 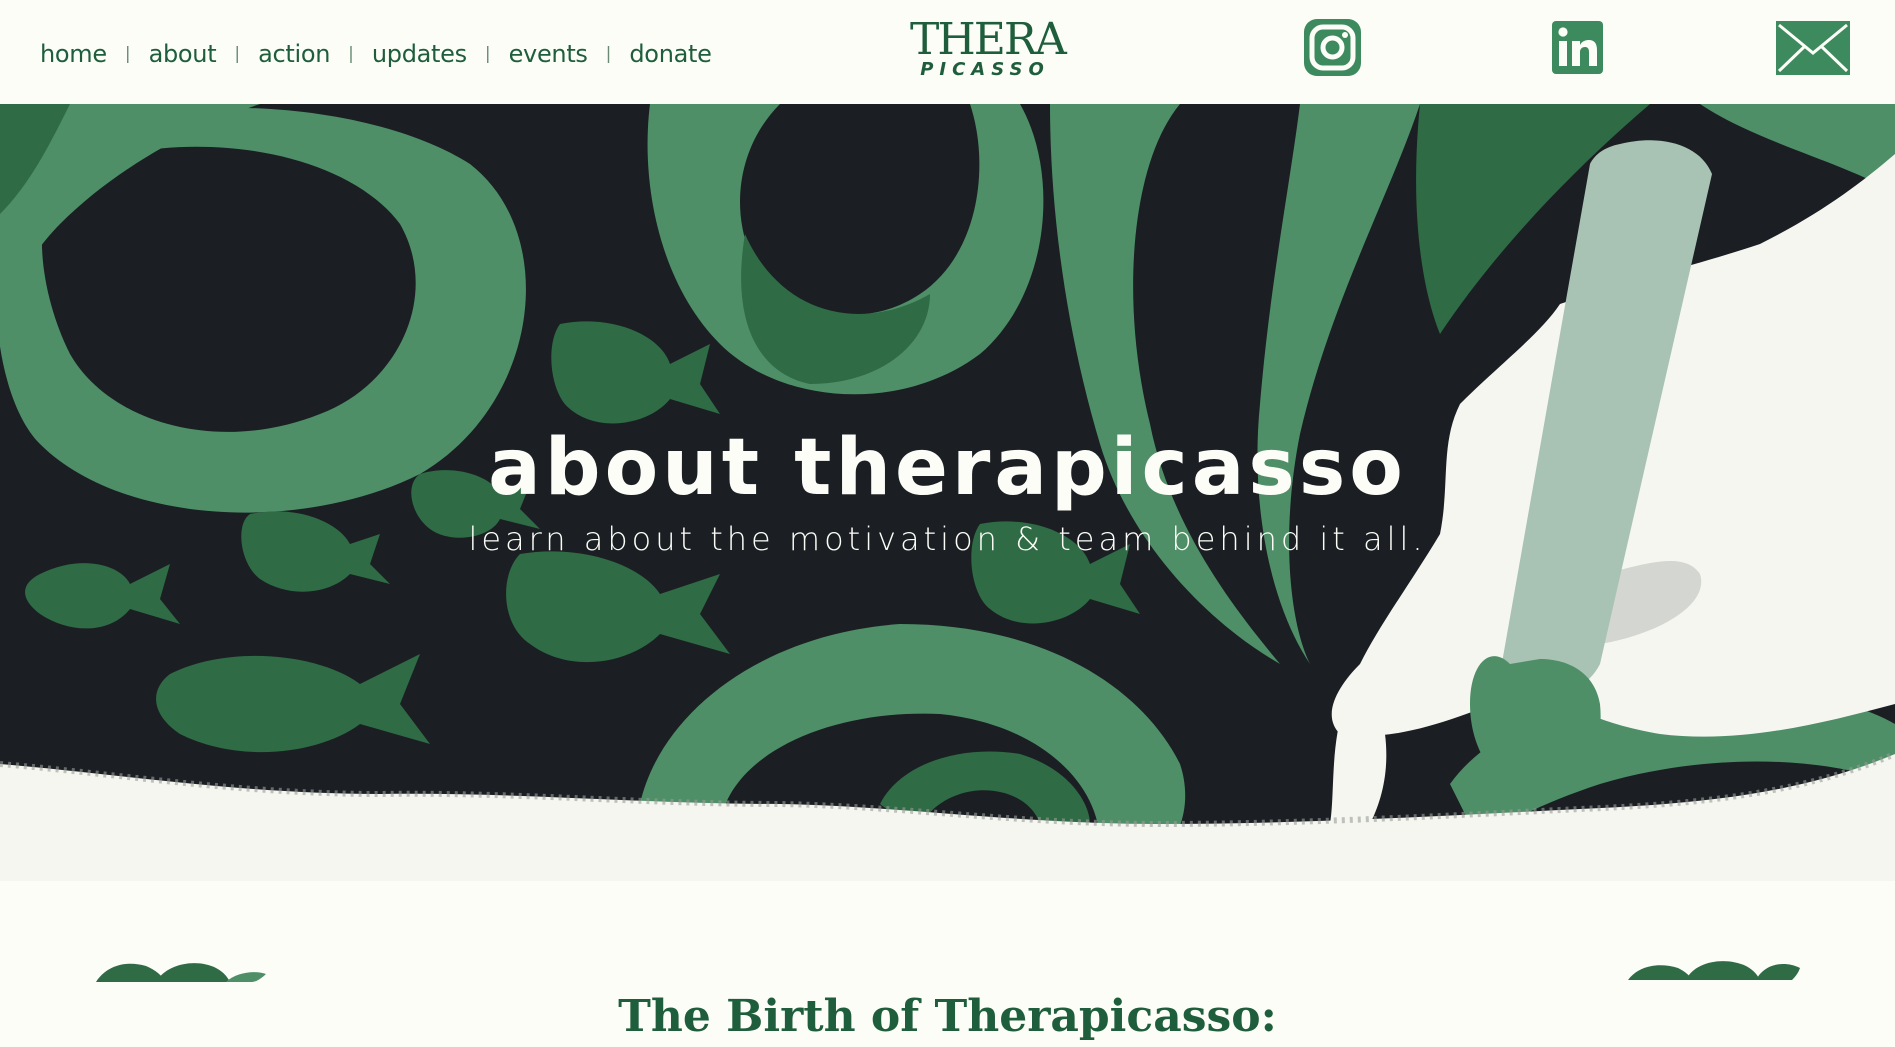 I want to click on nav-action: action, so click(x=294, y=54).